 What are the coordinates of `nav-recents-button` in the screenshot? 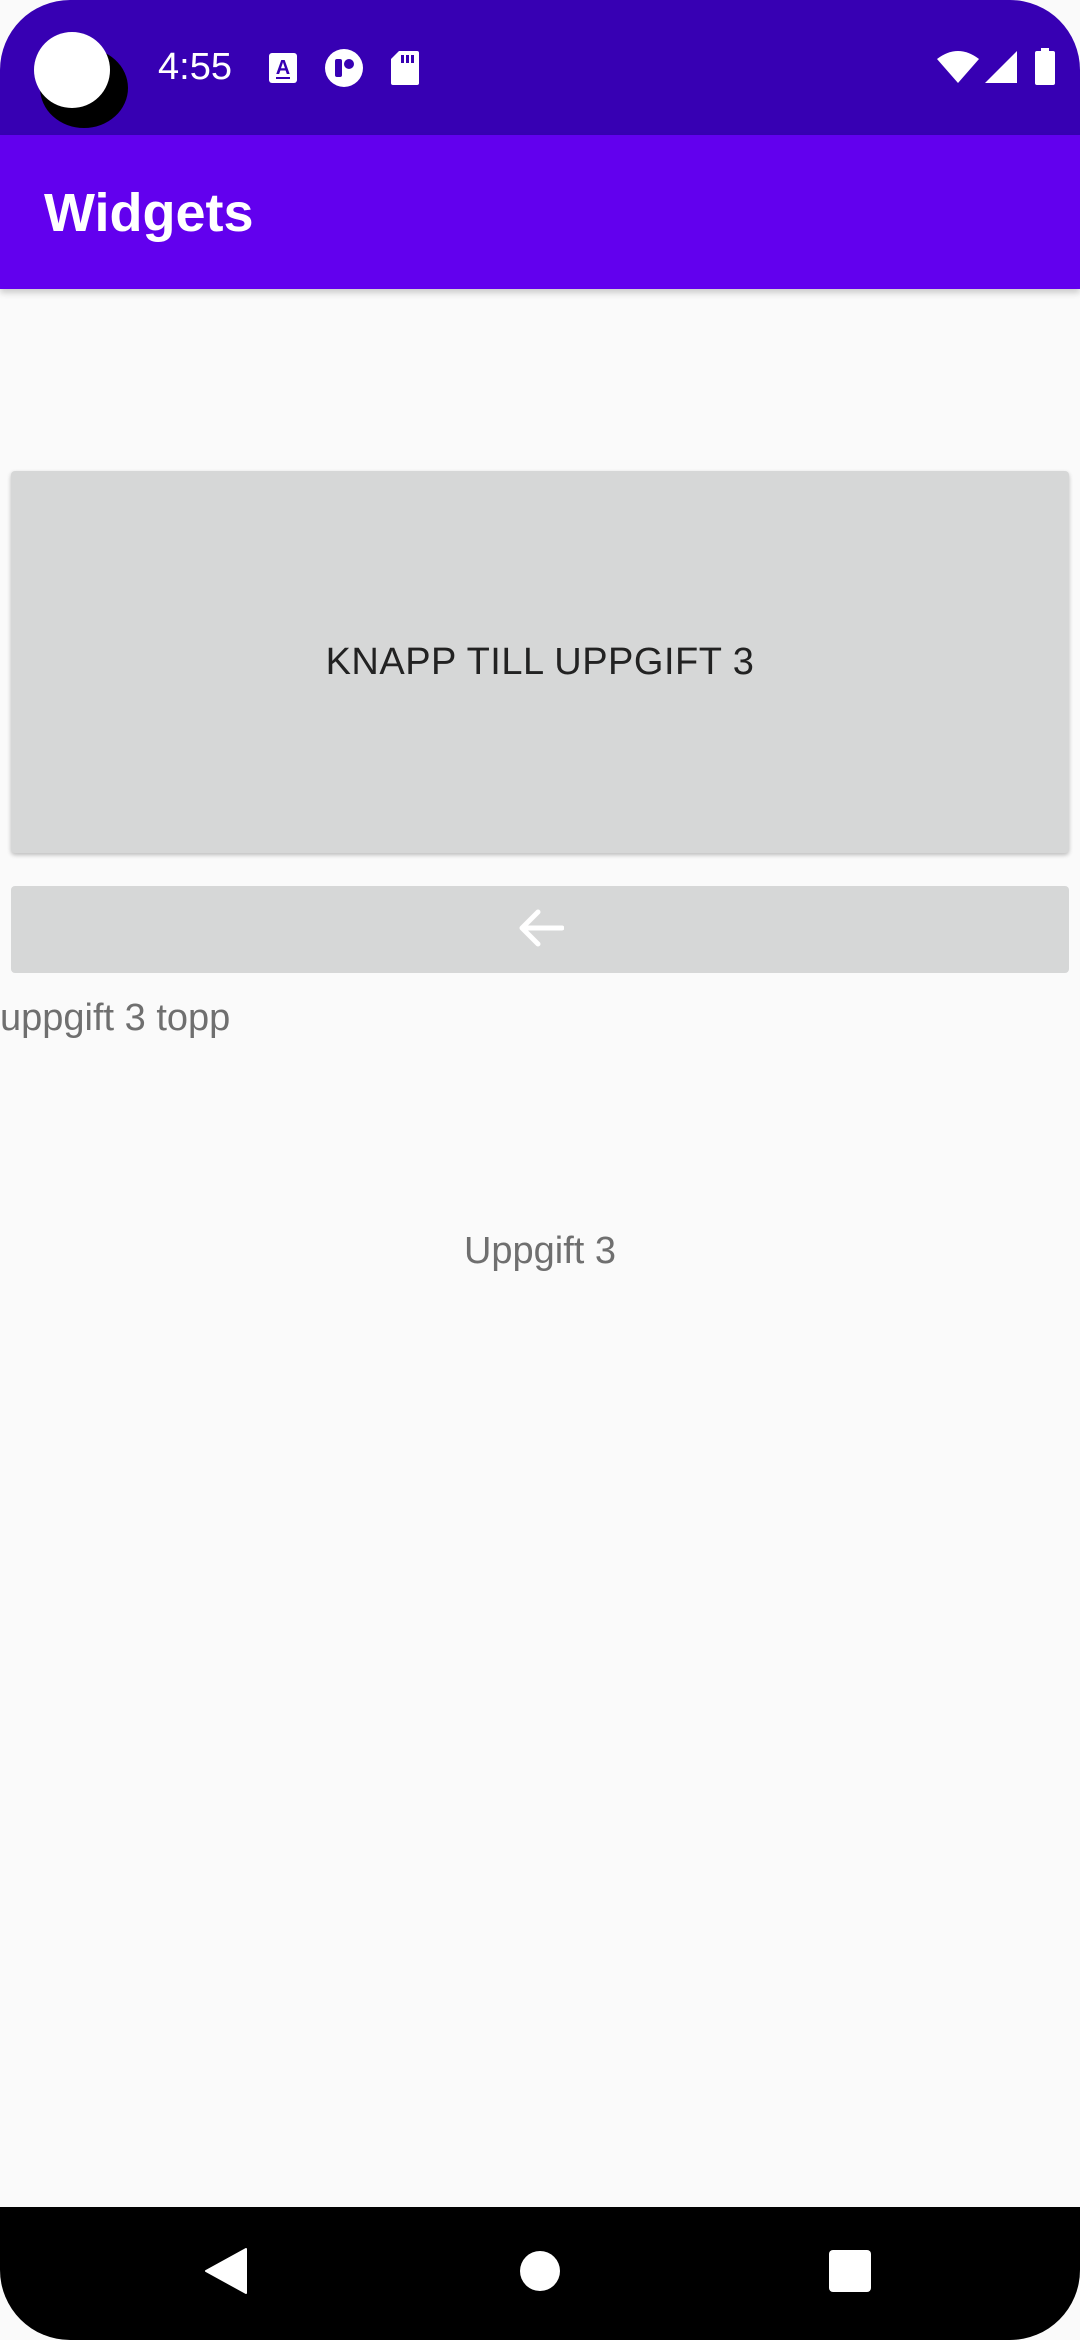 It's located at (850, 2273).